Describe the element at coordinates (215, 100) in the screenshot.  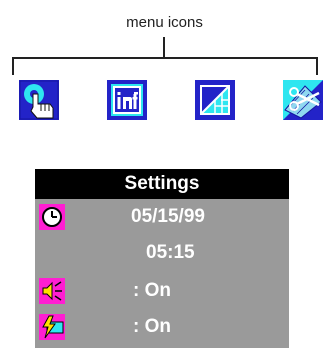
I see `display-grid-icon` at that location.